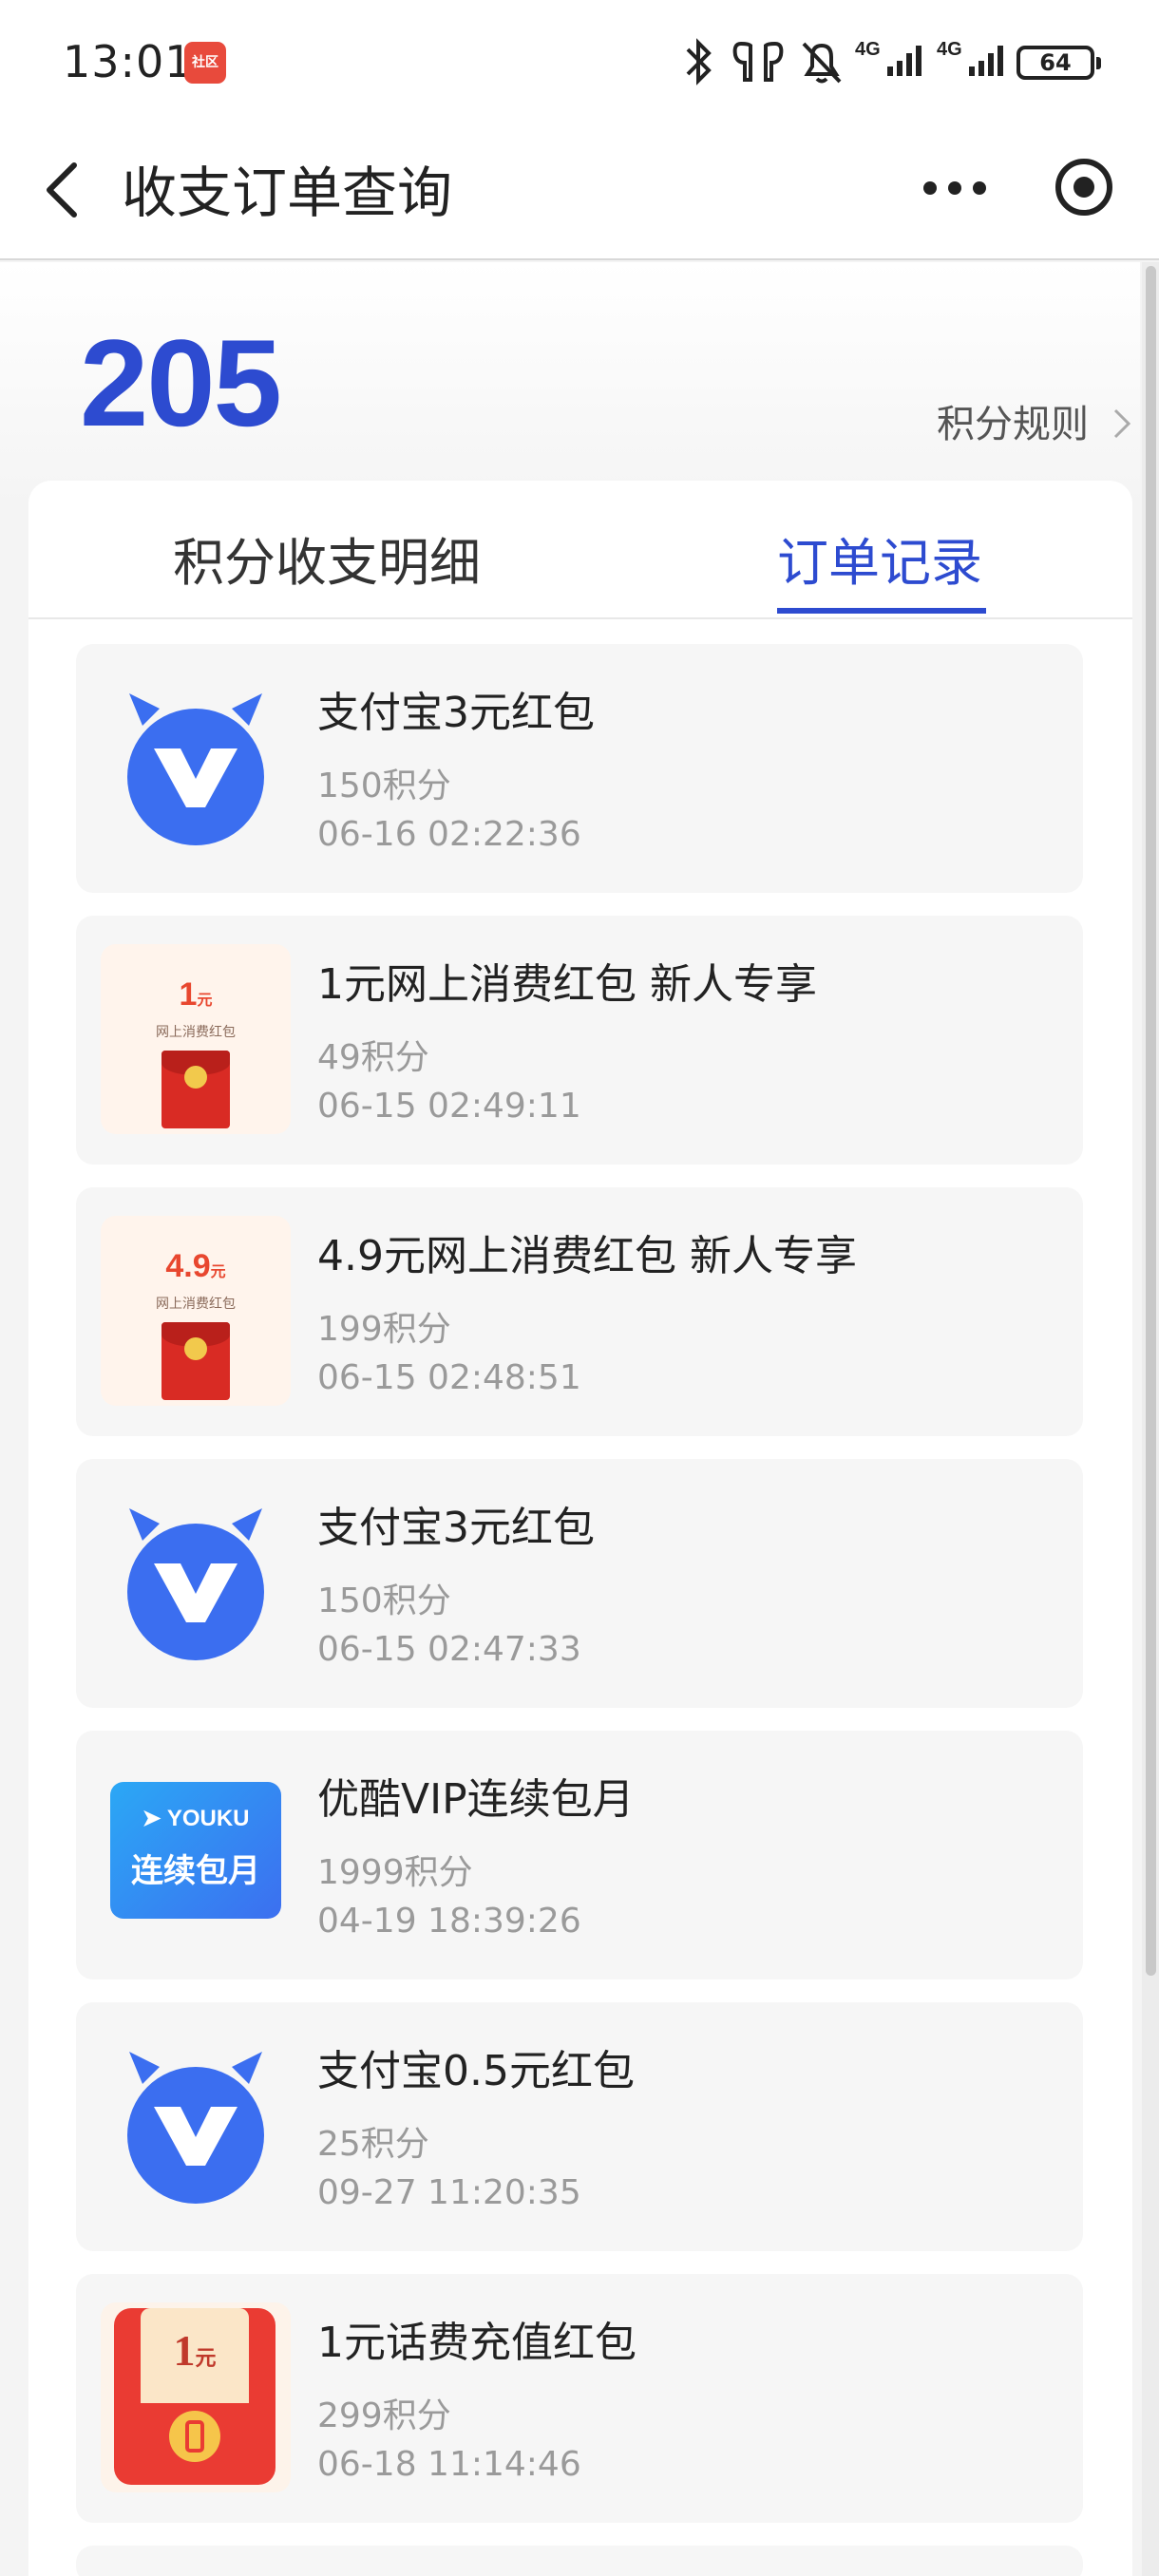 The height and width of the screenshot is (2576, 1159). Describe the element at coordinates (579, 2398) in the screenshot. I see `order-item: 1元 1元话费充值红包 299积分 06-18 11:14:46` at that location.